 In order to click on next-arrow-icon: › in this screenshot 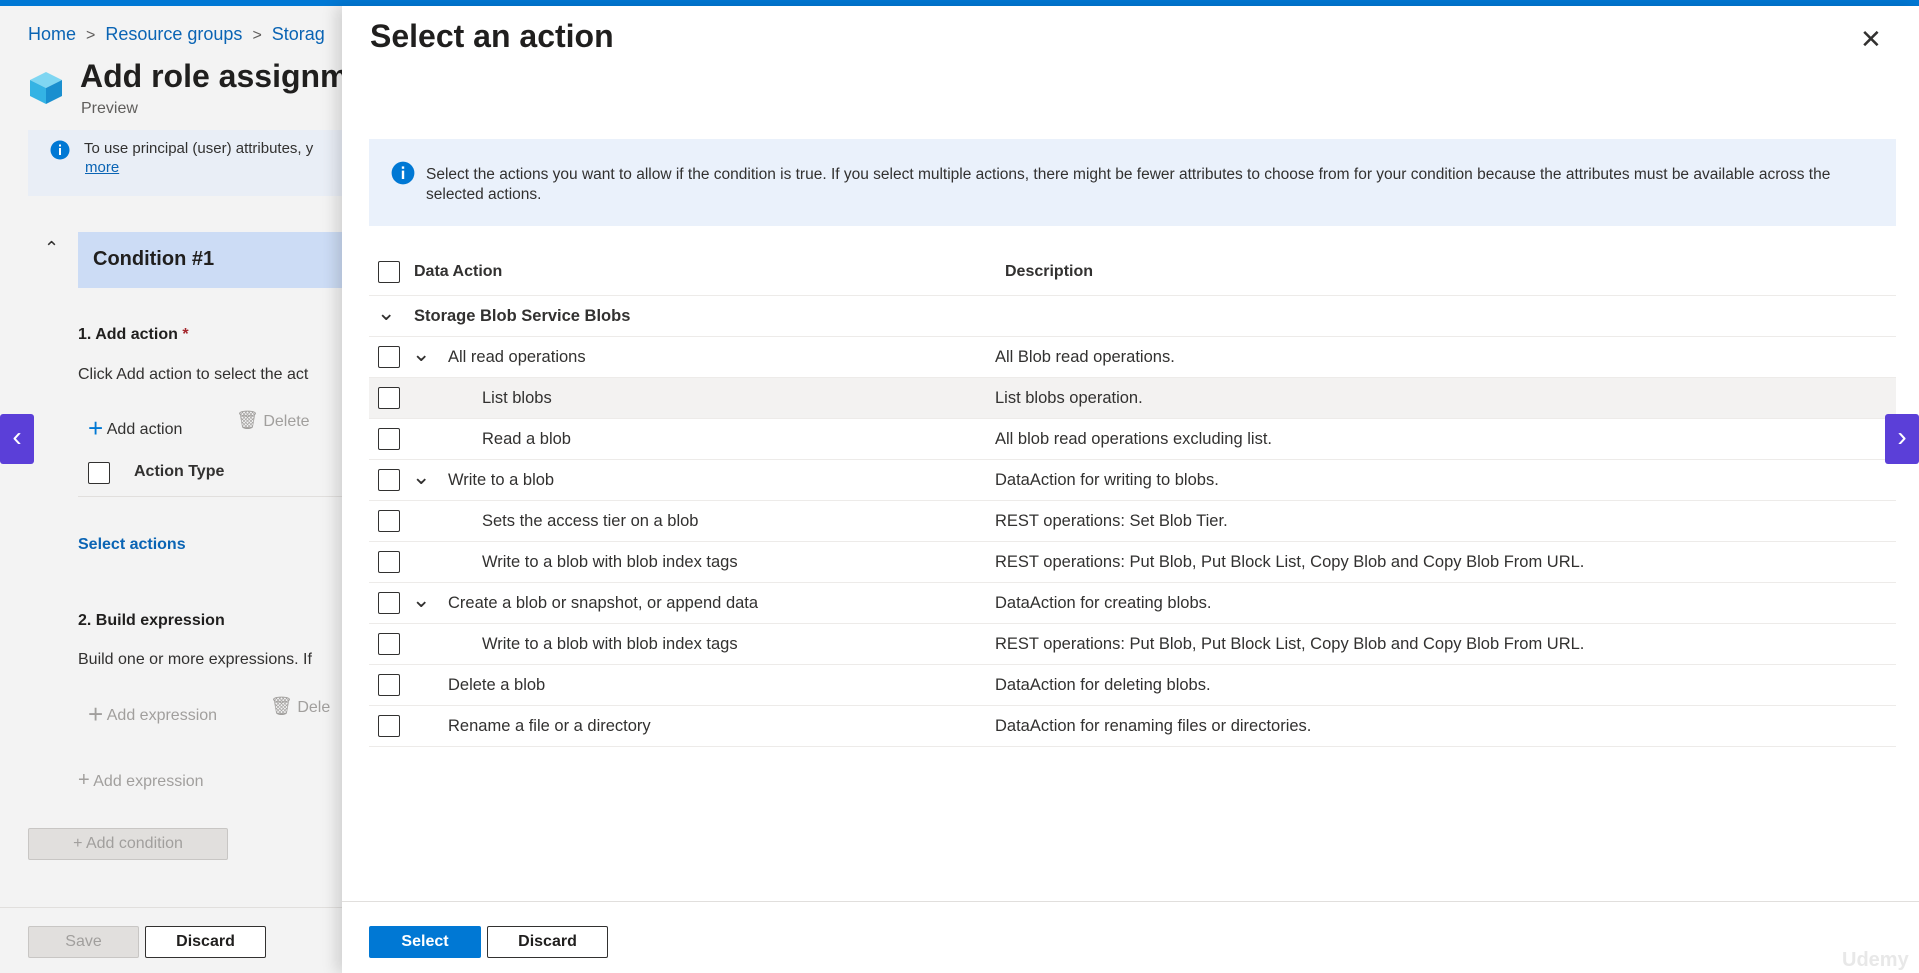, I will do `click(1902, 439)`.